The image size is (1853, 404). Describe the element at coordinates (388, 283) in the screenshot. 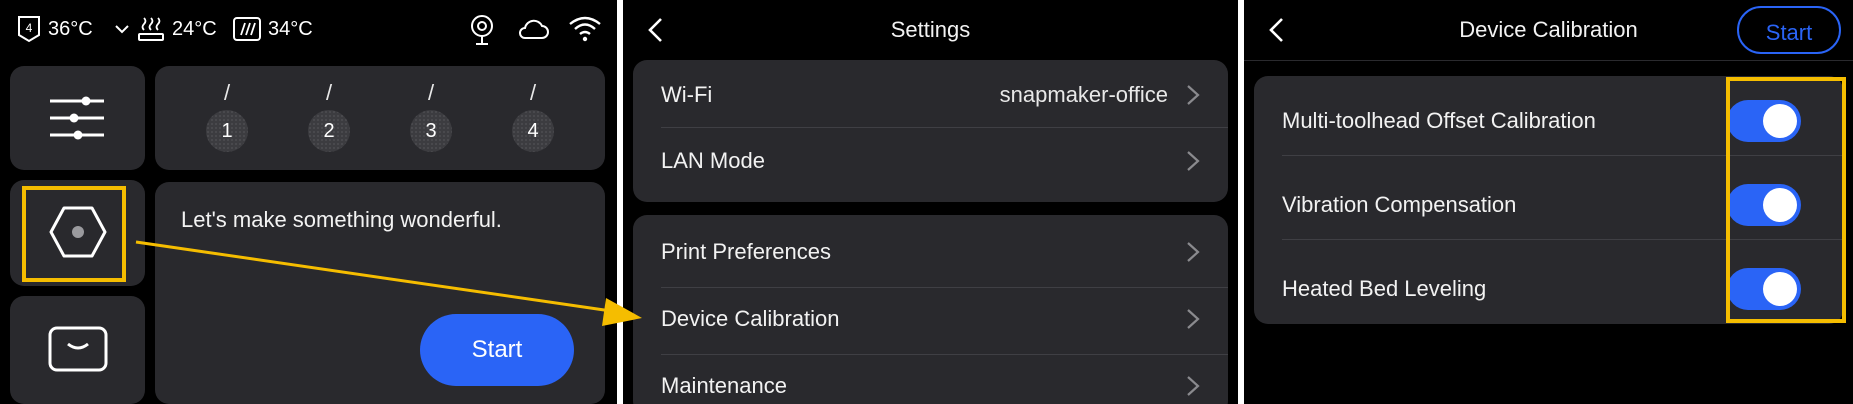

I see `annotation-arrow` at that location.